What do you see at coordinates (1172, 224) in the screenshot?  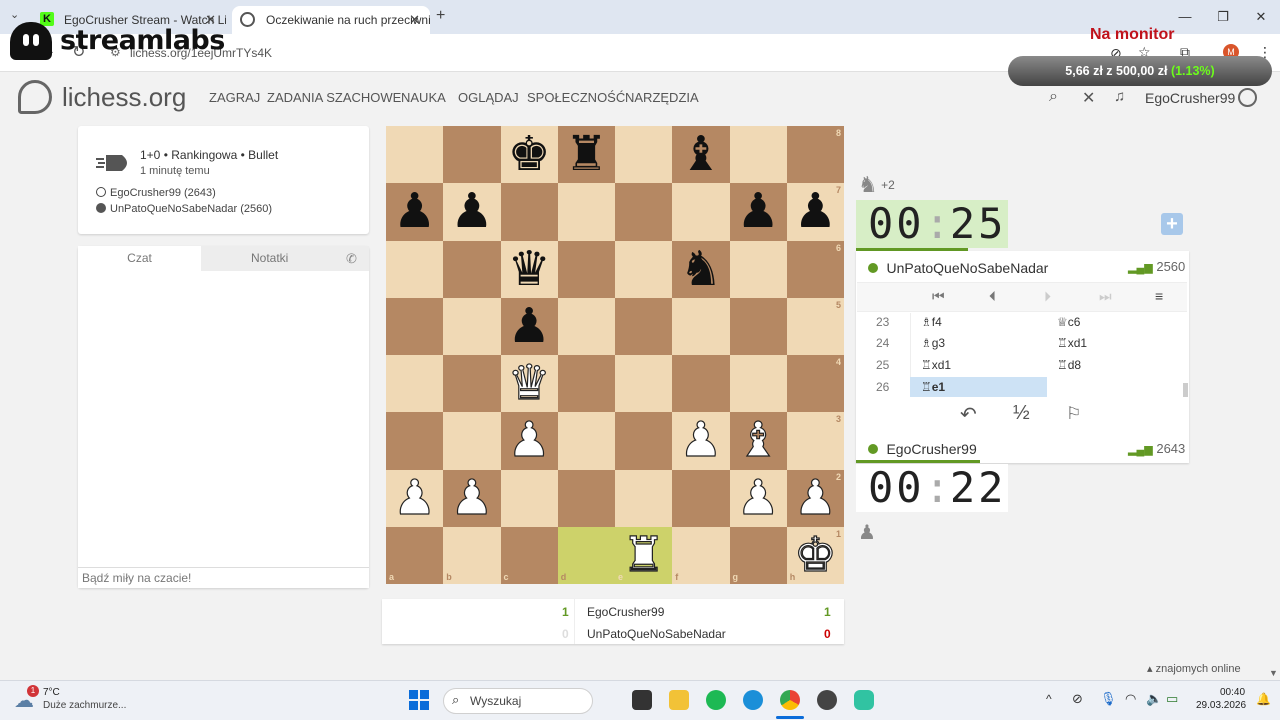 I see `add-time-plus-icon: +` at bounding box center [1172, 224].